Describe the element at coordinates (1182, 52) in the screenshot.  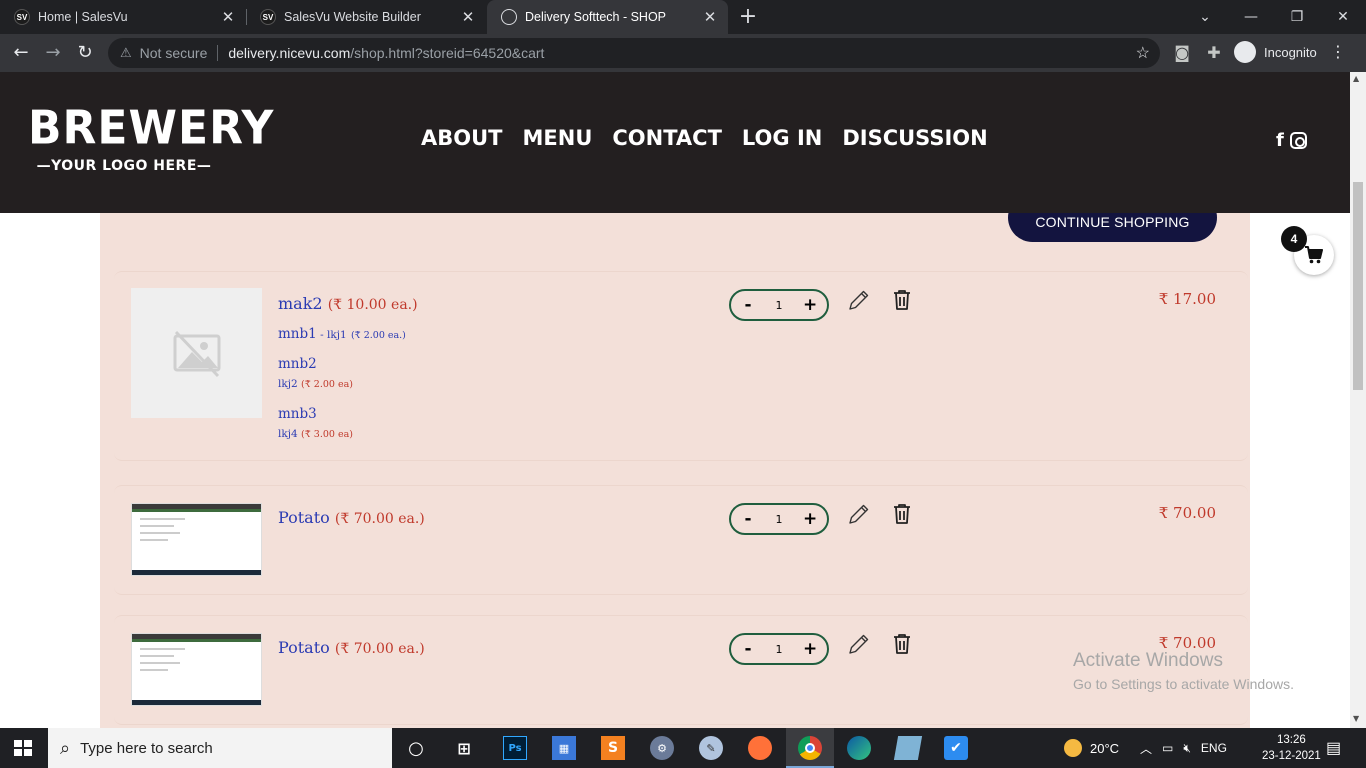
I see `camera-icon: ◙` at that location.